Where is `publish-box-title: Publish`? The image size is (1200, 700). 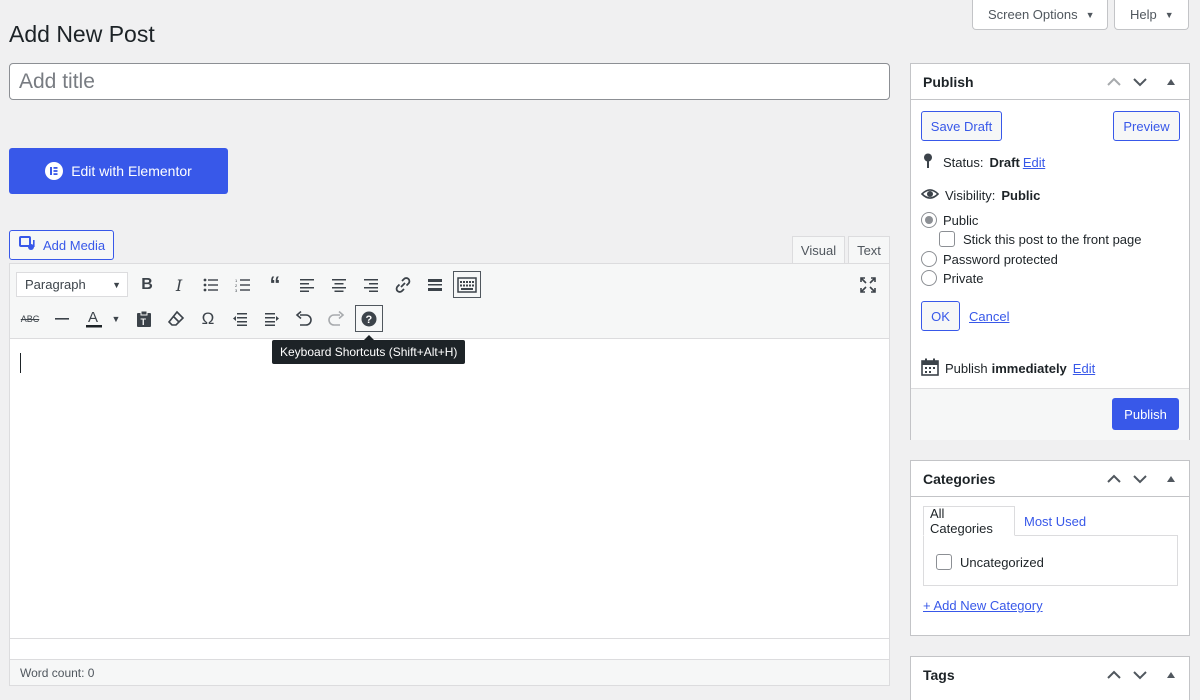
publish-box-title: Publish is located at coordinates (948, 81).